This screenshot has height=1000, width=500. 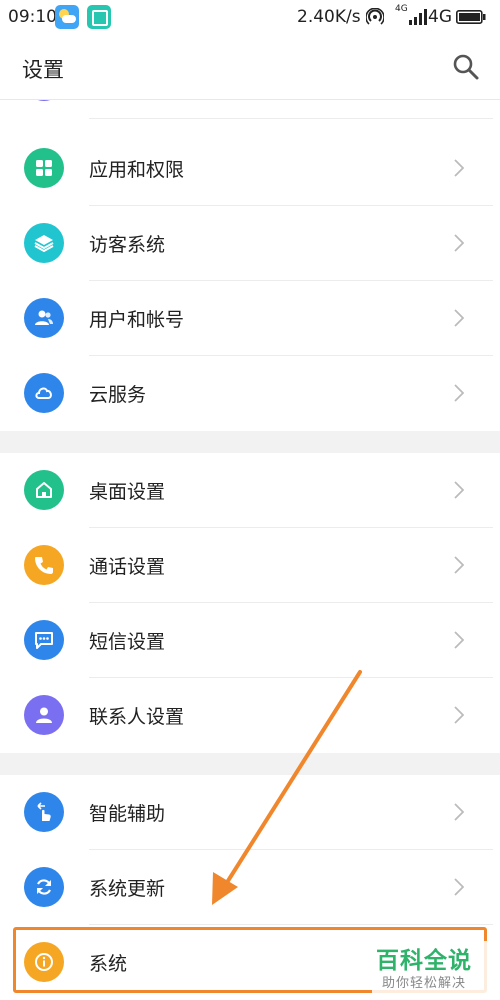 I want to click on settings-item-label: 应用和权限, so click(x=137, y=170).